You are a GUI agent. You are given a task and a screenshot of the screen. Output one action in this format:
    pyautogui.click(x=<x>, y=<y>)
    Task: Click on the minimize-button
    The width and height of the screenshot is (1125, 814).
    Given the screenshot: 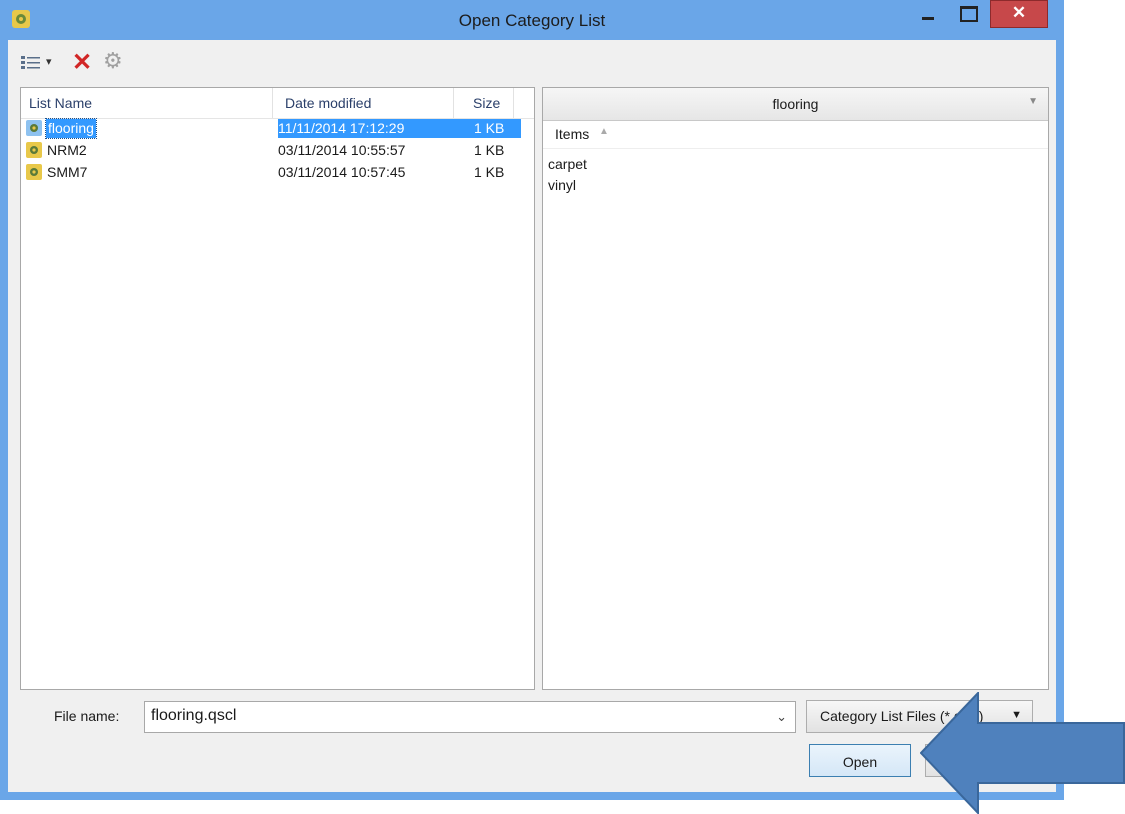 What is the action you would take?
    pyautogui.click(x=928, y=15)
    